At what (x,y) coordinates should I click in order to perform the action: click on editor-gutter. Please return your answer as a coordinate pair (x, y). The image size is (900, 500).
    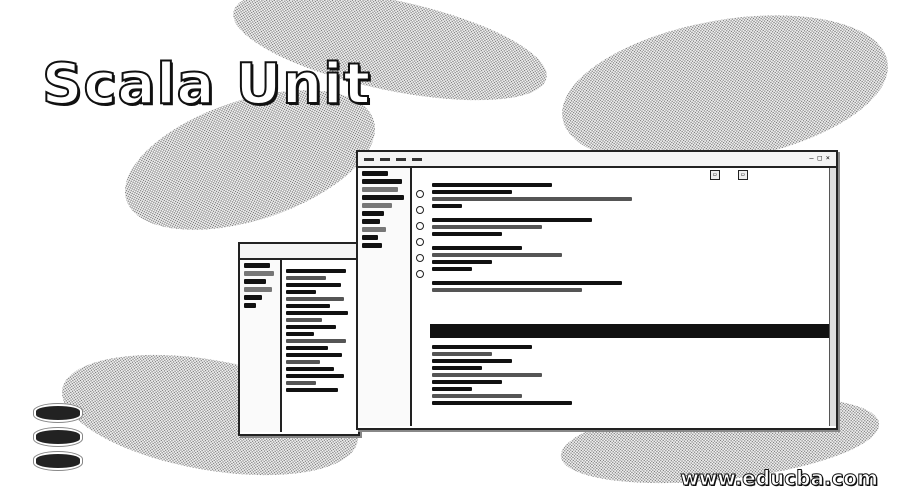
    Looking at the image, I should click on (421, 234).